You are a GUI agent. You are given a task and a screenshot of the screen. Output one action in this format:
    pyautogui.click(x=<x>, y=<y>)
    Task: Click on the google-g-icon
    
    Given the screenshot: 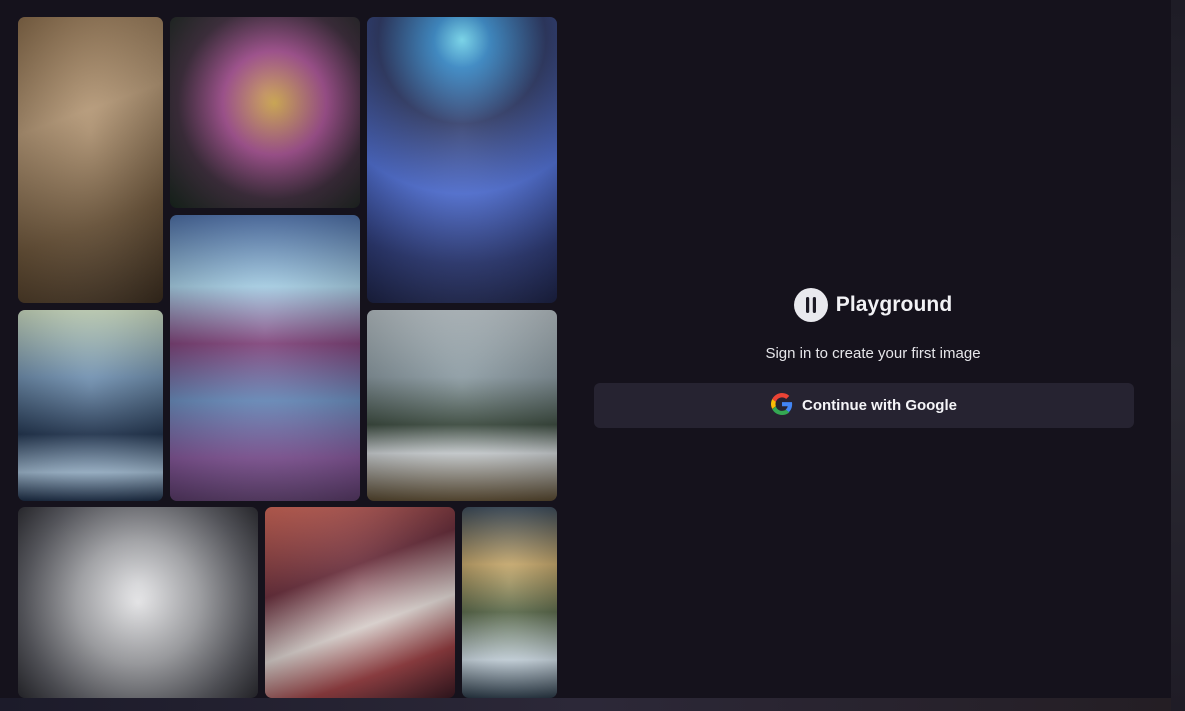 What is the action you would take?
    pyautogui.click(x=782, y=405)
    